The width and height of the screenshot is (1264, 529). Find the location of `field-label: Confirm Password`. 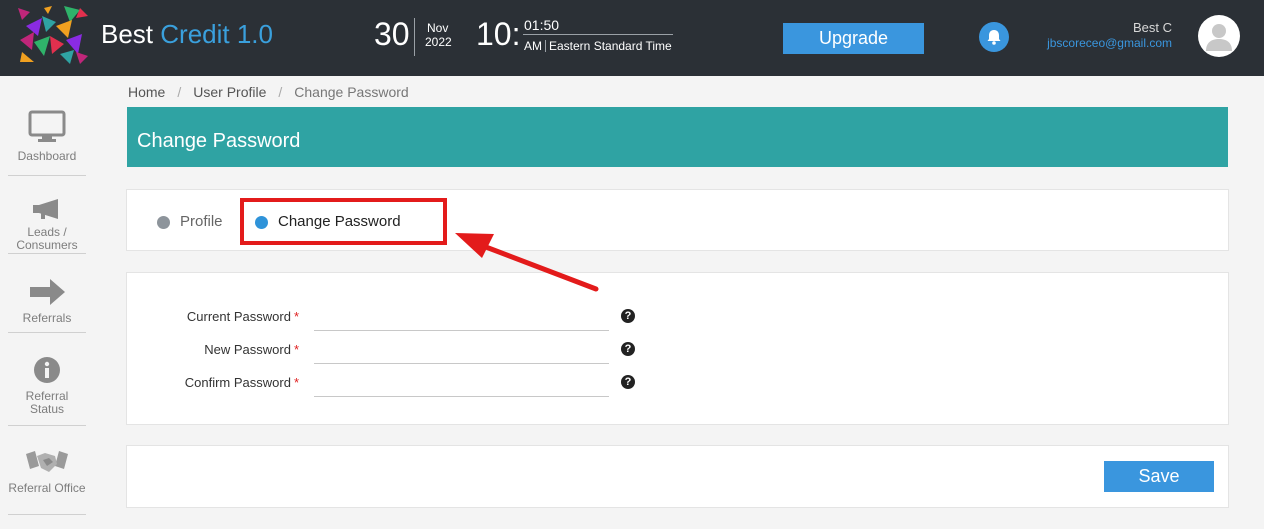

field-label: Confirm Password is located at coordinates (237, 382).